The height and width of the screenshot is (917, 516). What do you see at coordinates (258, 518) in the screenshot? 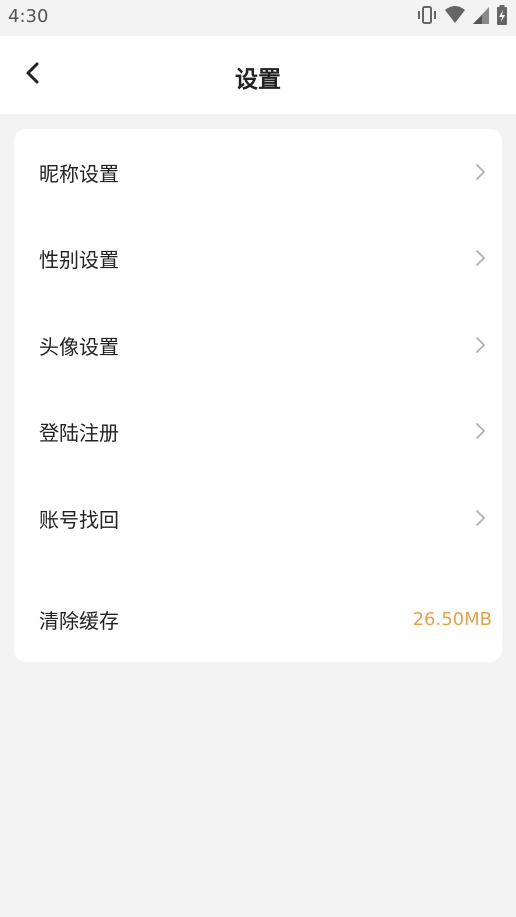
I see `account-recovery-row: 账号找回` at bounding box center [258, 518].